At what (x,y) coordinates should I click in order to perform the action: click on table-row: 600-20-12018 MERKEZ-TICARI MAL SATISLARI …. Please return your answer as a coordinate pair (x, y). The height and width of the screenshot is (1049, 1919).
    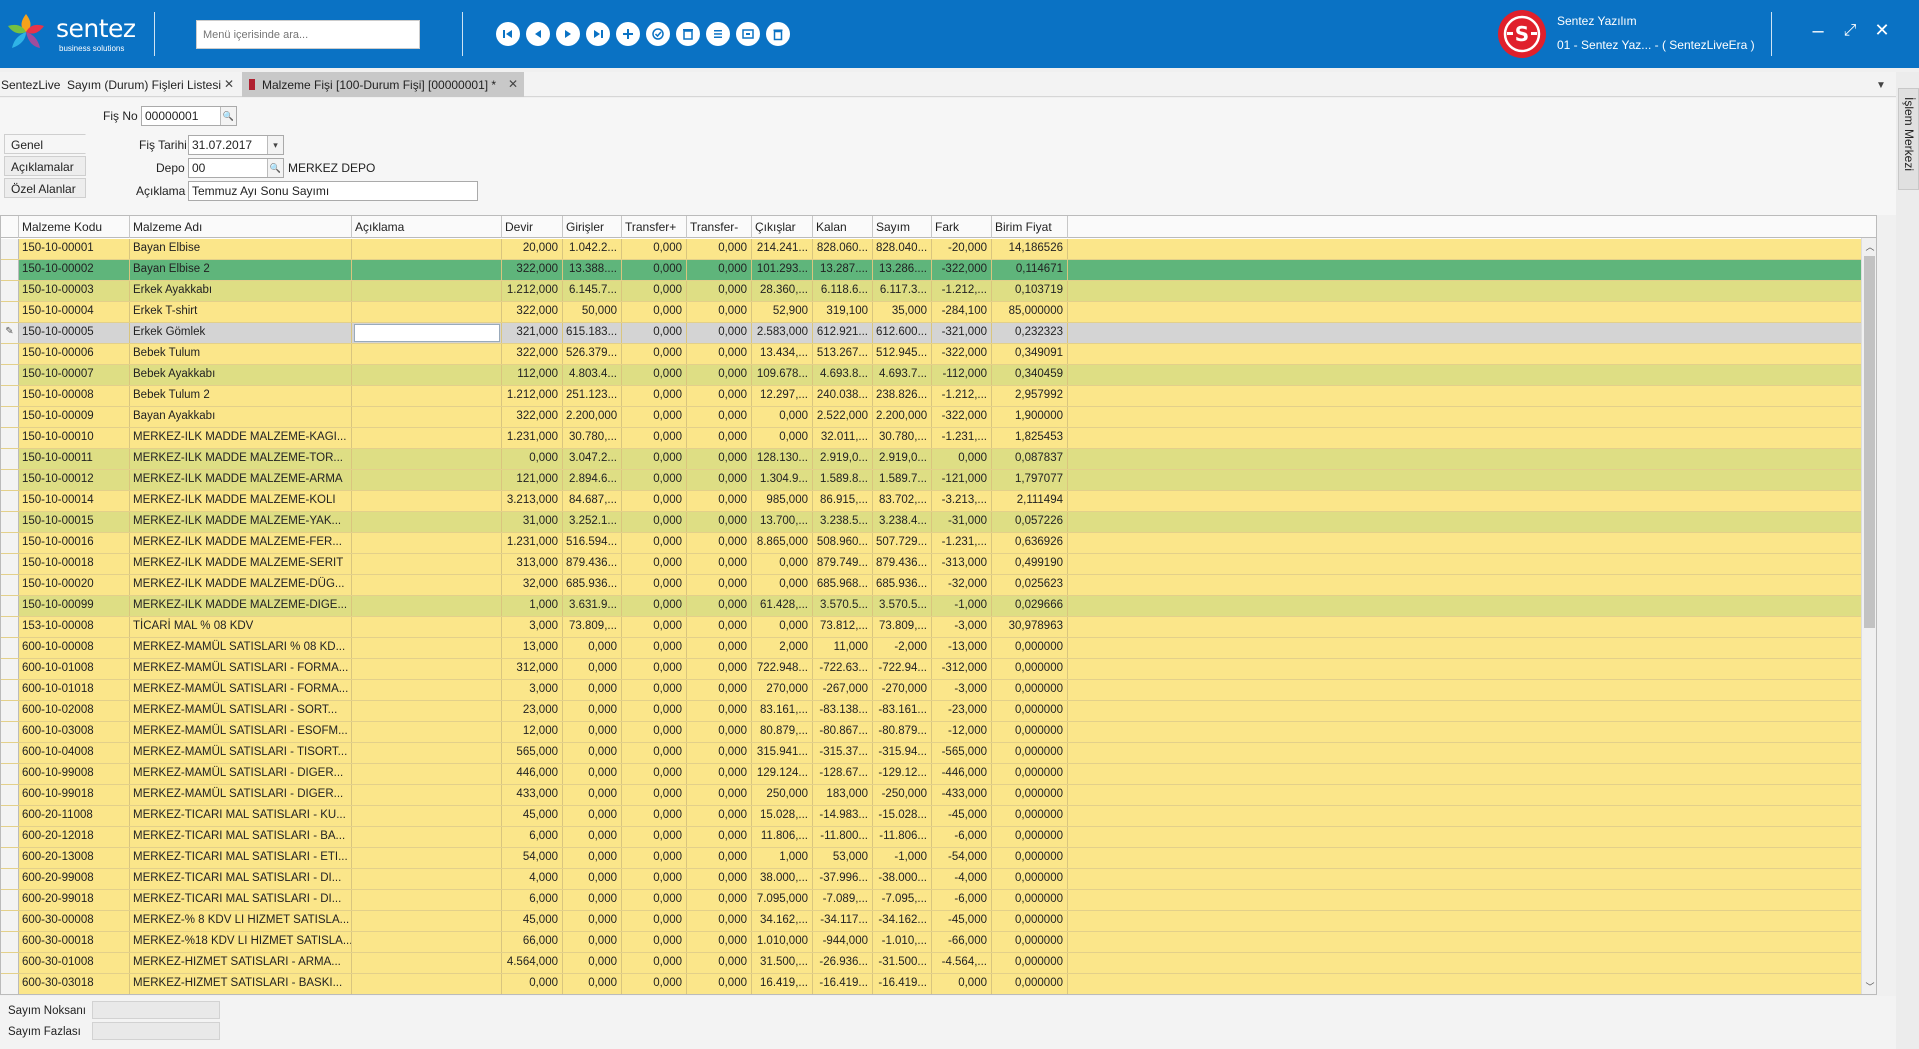
    Looking at the image, I should click on (931, 837).